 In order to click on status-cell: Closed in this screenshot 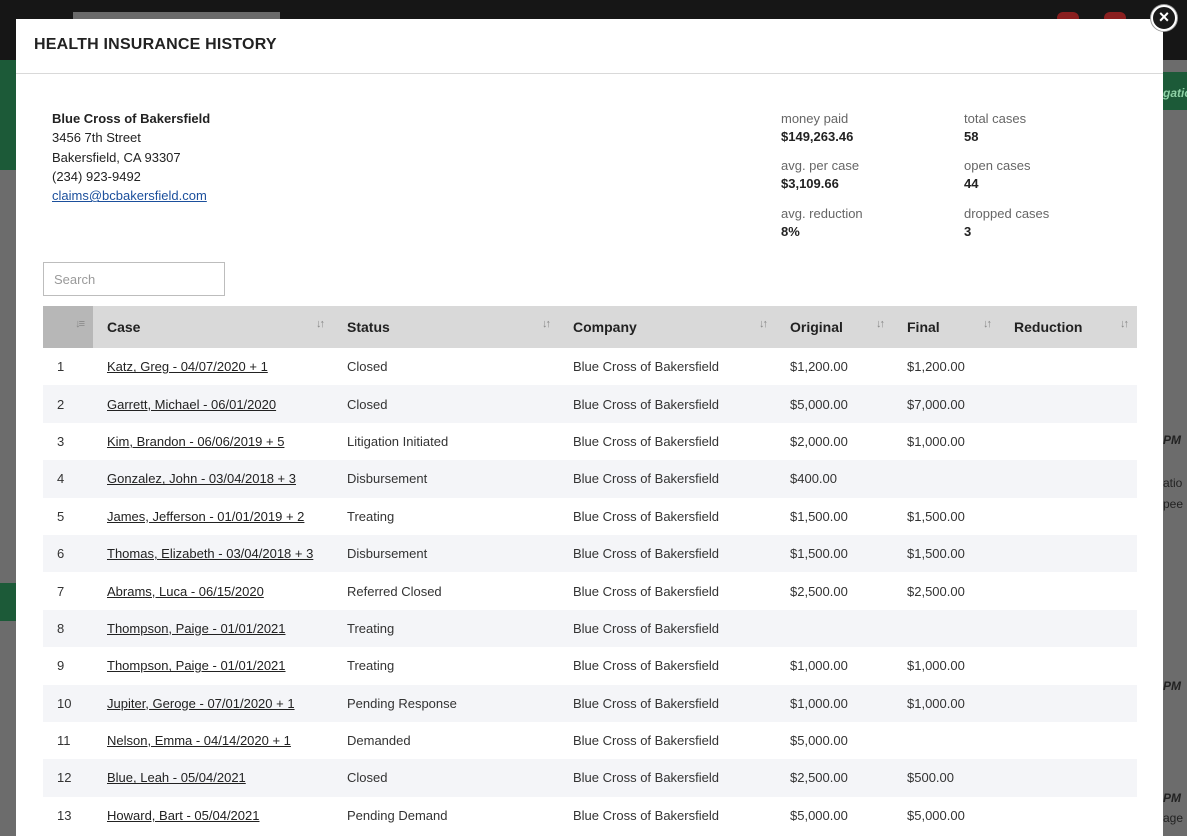, I will do `click(367, 778)`.